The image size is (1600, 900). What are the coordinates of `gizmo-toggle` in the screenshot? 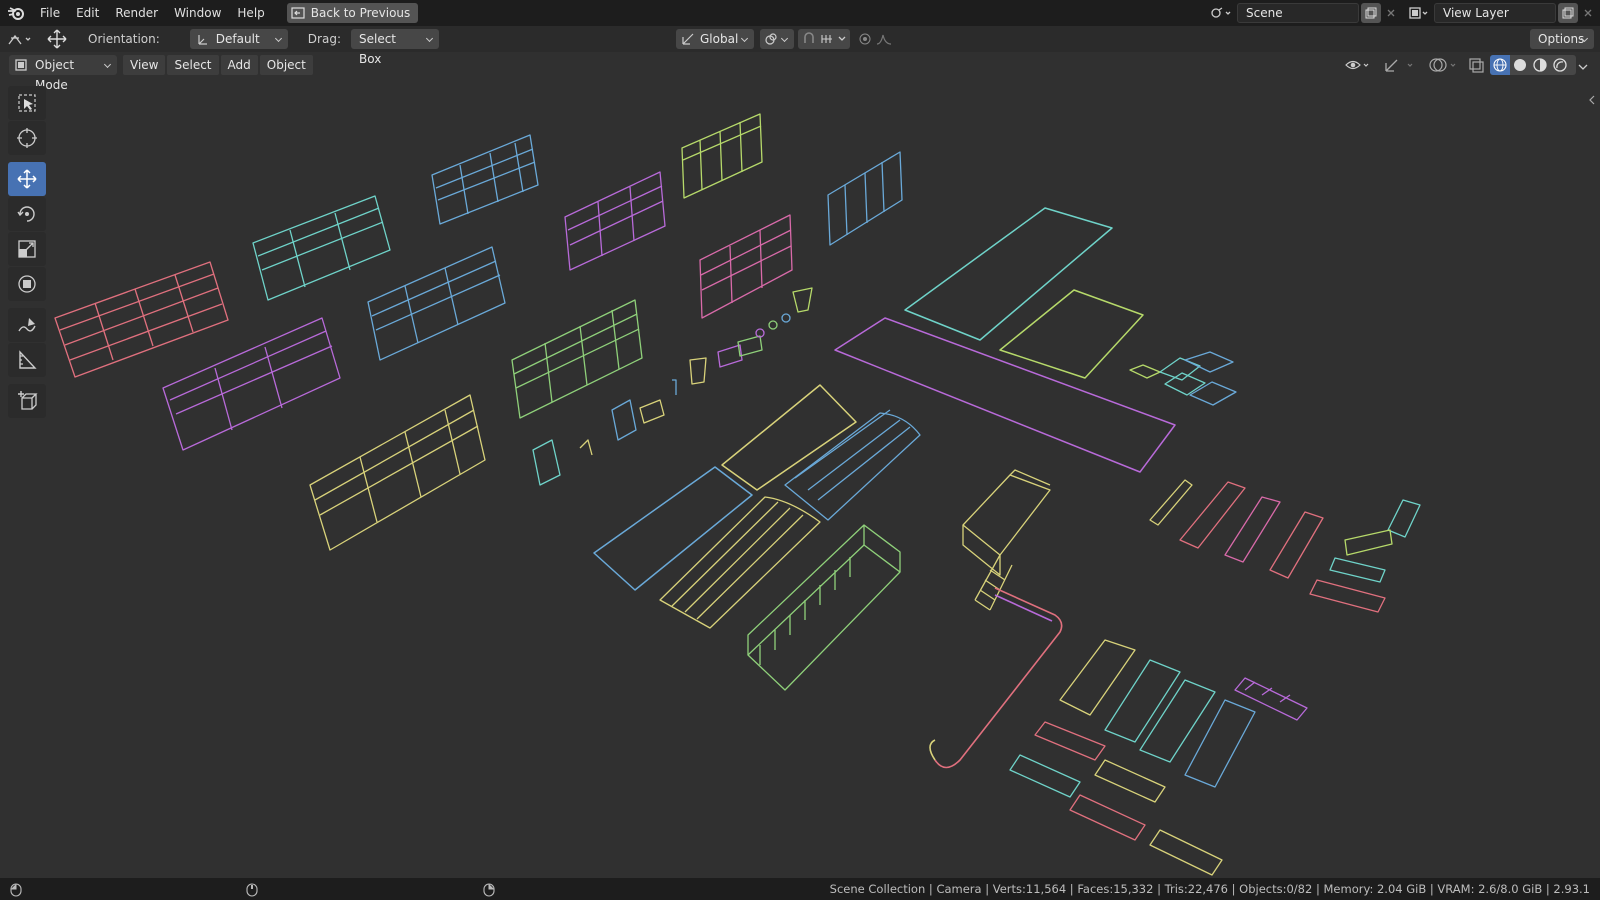 It's located at (1402, 65).